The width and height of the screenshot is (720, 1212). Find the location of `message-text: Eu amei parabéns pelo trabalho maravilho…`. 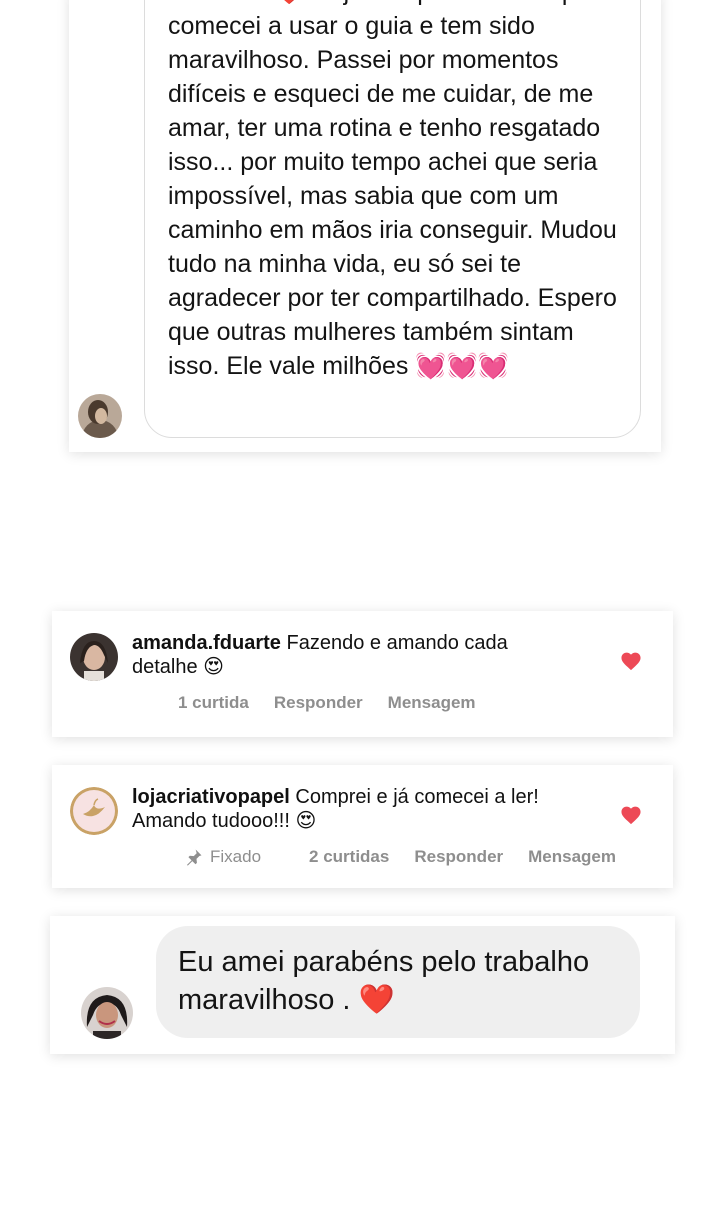

message-text: Eu amei parabéns pelo trabalho maravilho… is located at coordinates (384, 981).